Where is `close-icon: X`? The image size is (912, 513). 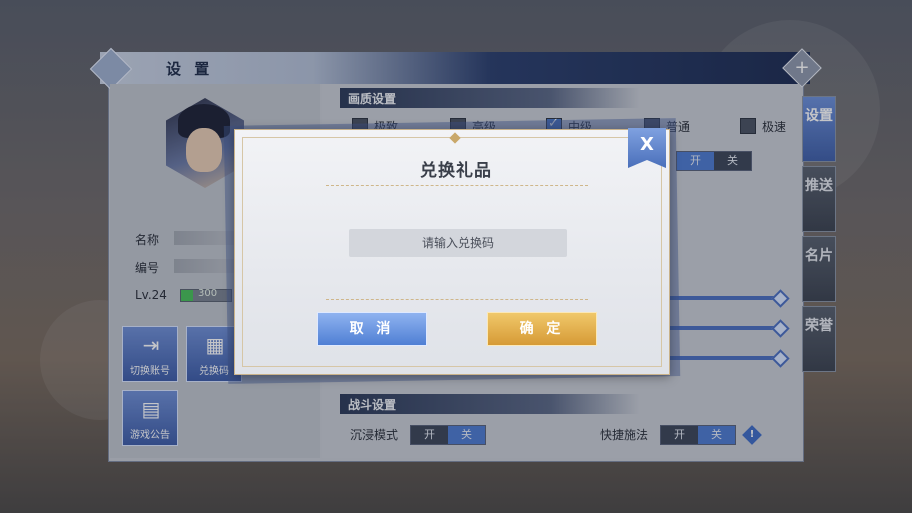
close-icon: X is located at coordinates (647, 144).